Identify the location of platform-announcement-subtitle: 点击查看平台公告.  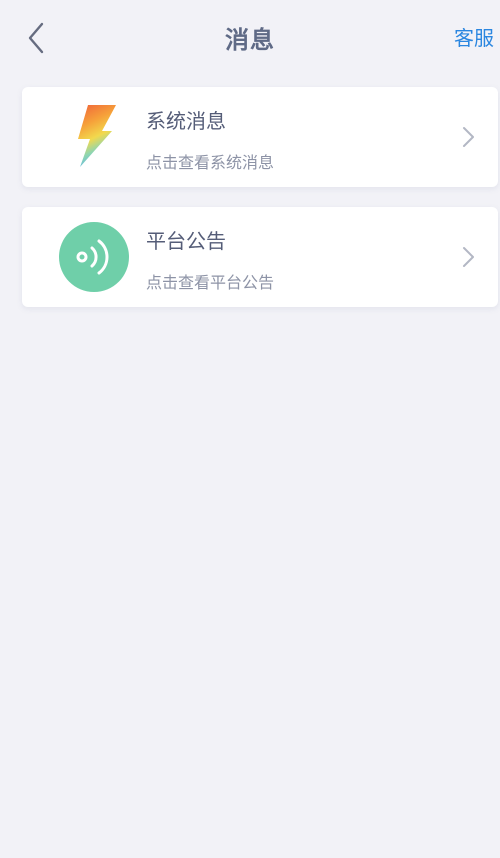
(210, 282).